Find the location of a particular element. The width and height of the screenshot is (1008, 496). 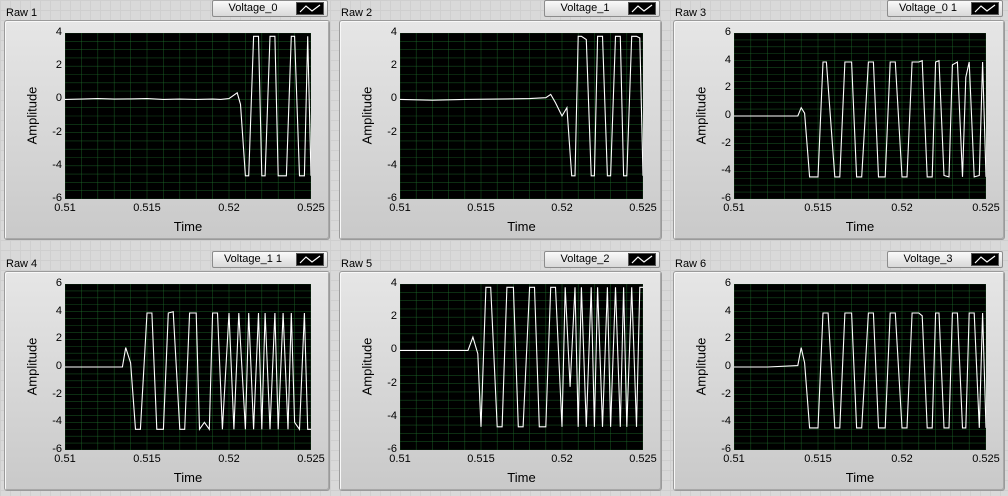

plot-legend: Voltage_1 1 is located at coordinates (270, 259).